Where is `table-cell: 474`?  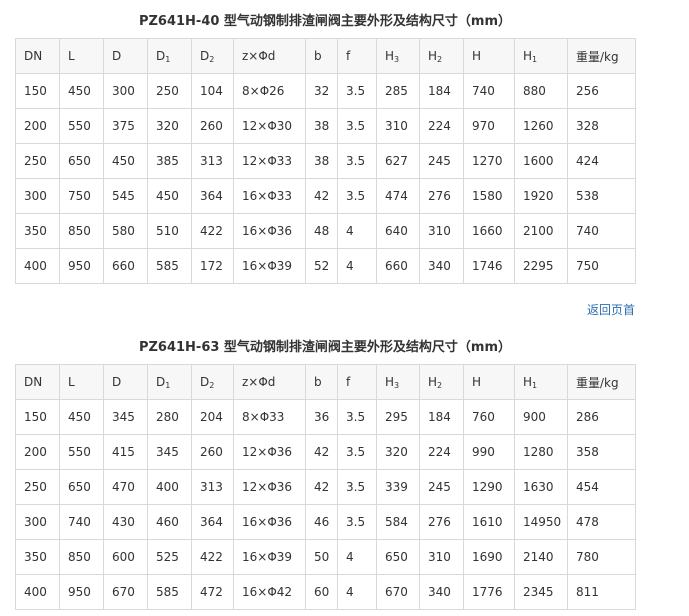 table-cell: 474 is located at coordinates (398, 196).